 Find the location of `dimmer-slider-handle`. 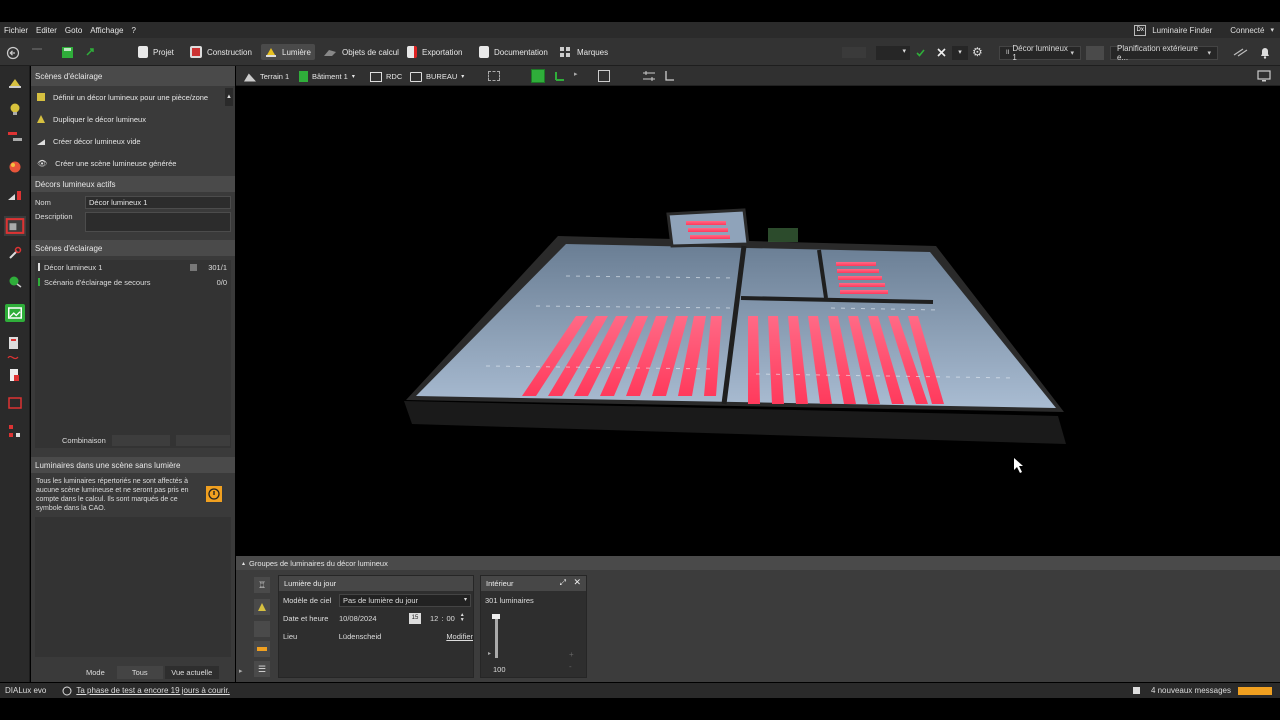

dimmer-slider-handle is located at coordinates (496, 616).